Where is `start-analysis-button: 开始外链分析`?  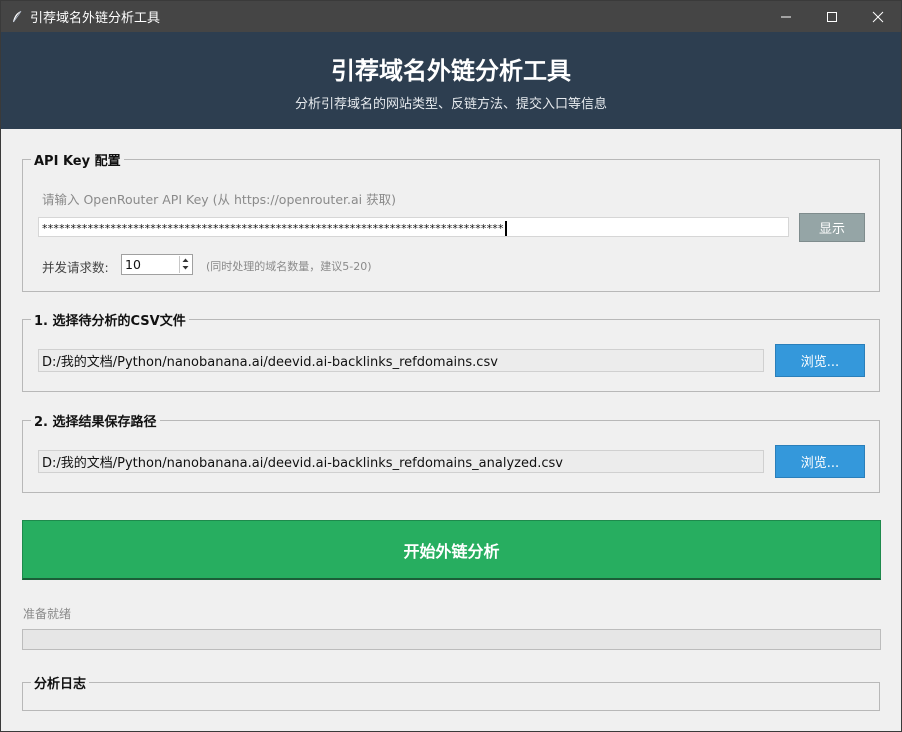
start-analysis-button: 开始外链分析 is located at coordinates (451, 550).